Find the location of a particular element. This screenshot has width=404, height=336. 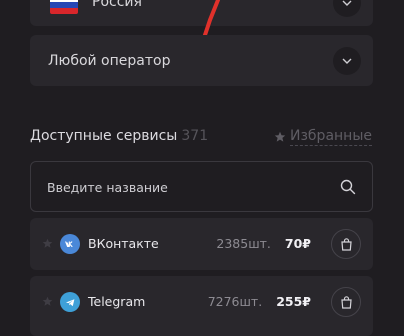

favorites-link: Избранные is located at coordinates (323, 137).